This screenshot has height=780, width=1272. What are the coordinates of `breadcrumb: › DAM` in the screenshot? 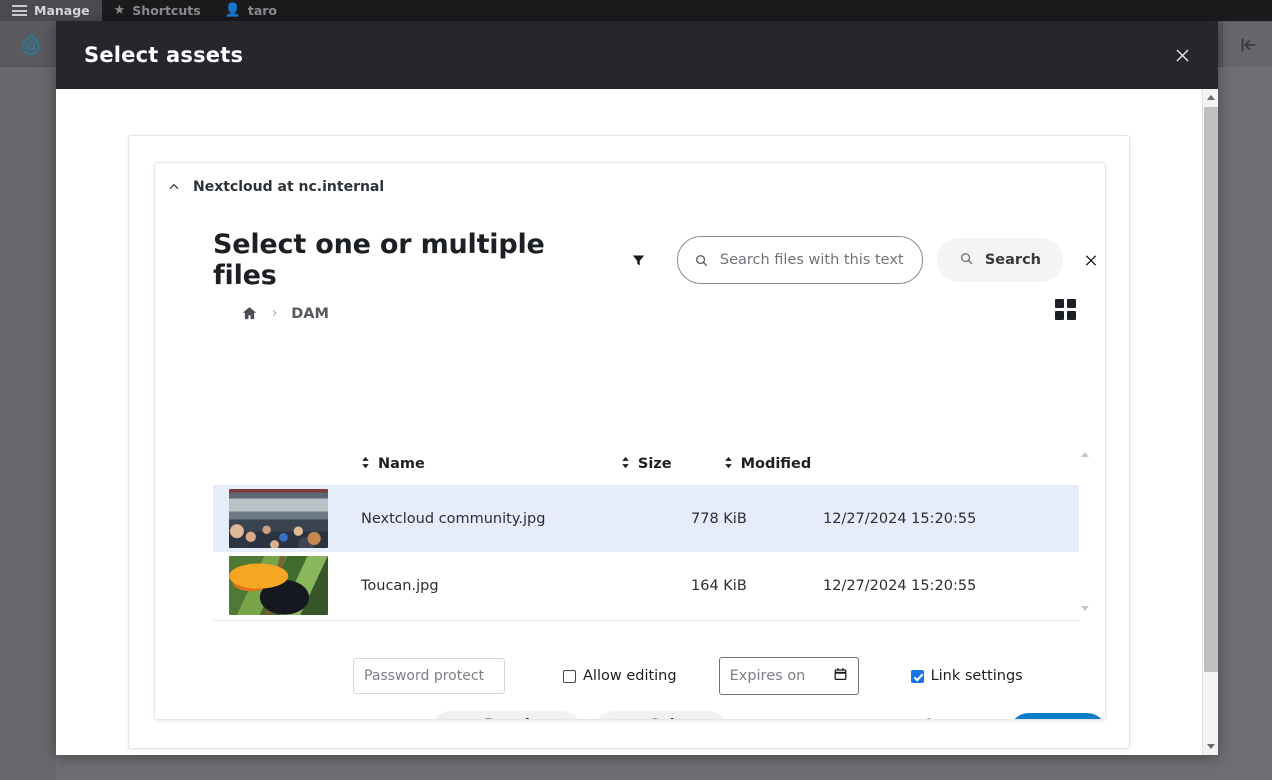 It's located at (630, 306).